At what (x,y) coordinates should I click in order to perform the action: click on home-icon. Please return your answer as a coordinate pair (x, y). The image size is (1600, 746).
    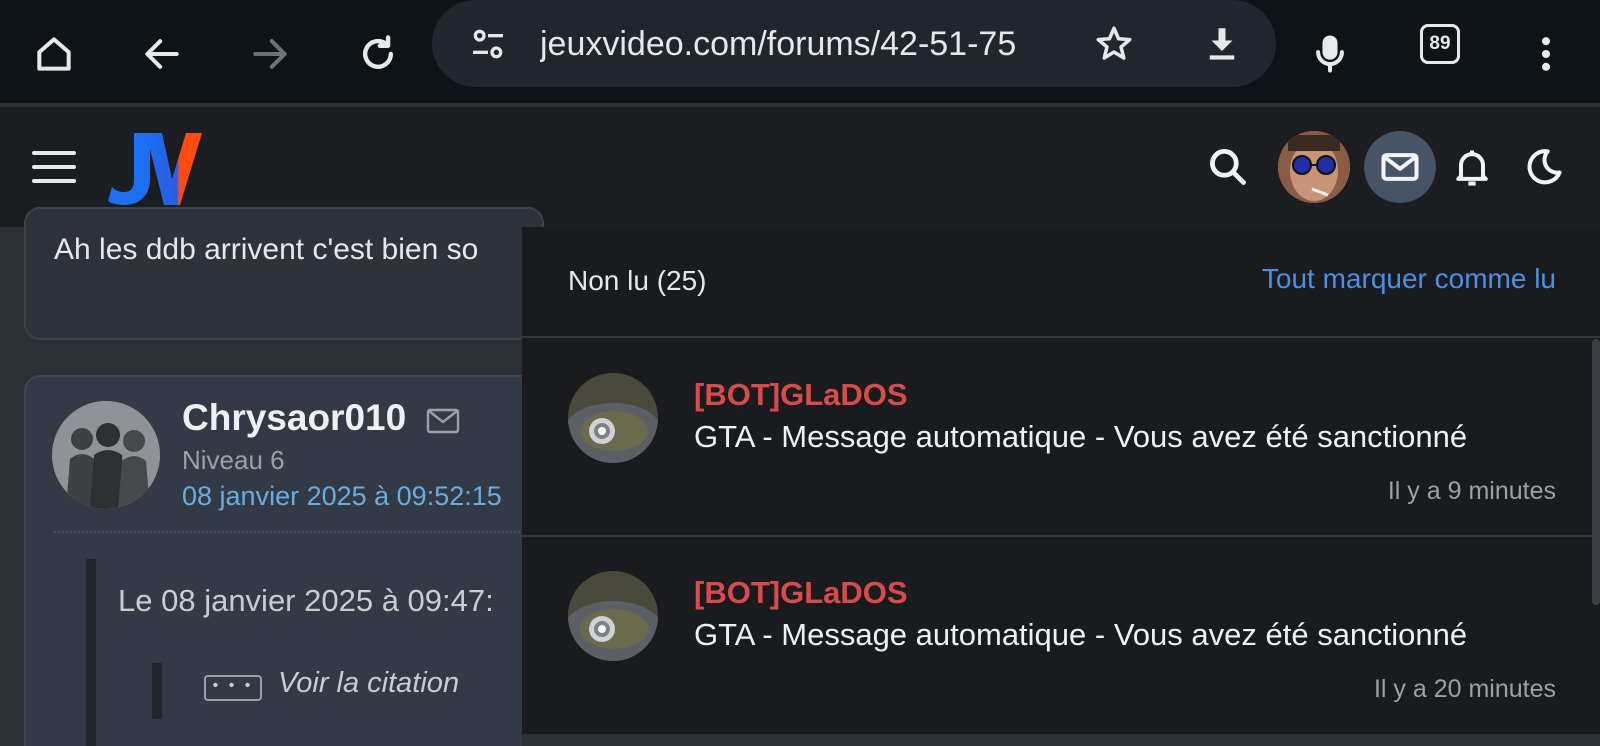
    Looking at the image, I should click on (54, 54).